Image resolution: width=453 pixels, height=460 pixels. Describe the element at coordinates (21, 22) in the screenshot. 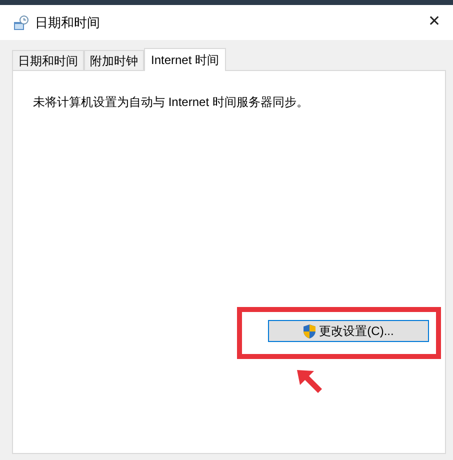

I see `clock-icon` at that location.